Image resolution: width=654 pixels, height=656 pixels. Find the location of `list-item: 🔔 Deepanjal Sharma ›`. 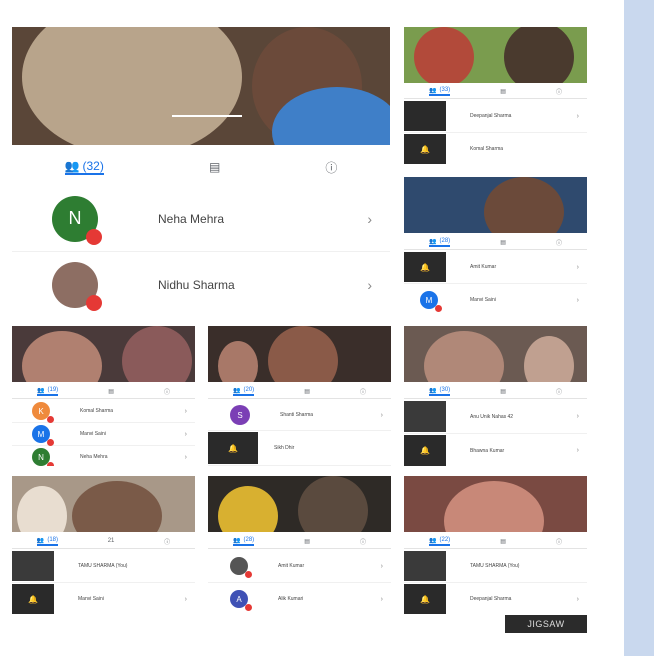

list-item: 🔔 Deepanjal Sharma › is located at coordinates (495, 598).